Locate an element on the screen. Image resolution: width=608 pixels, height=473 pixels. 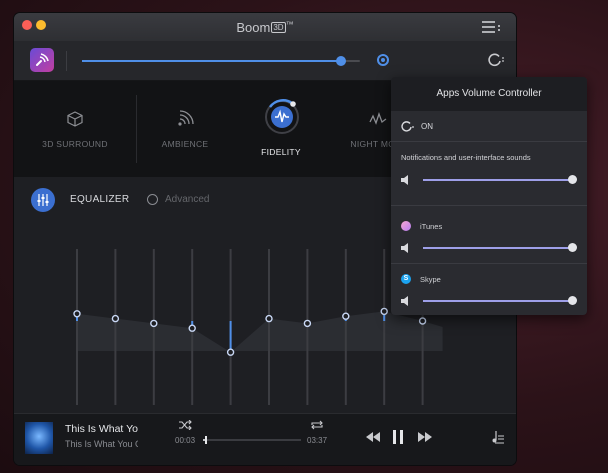
title-bar: Boom 3D ™ is located at coordinates (265, 27).